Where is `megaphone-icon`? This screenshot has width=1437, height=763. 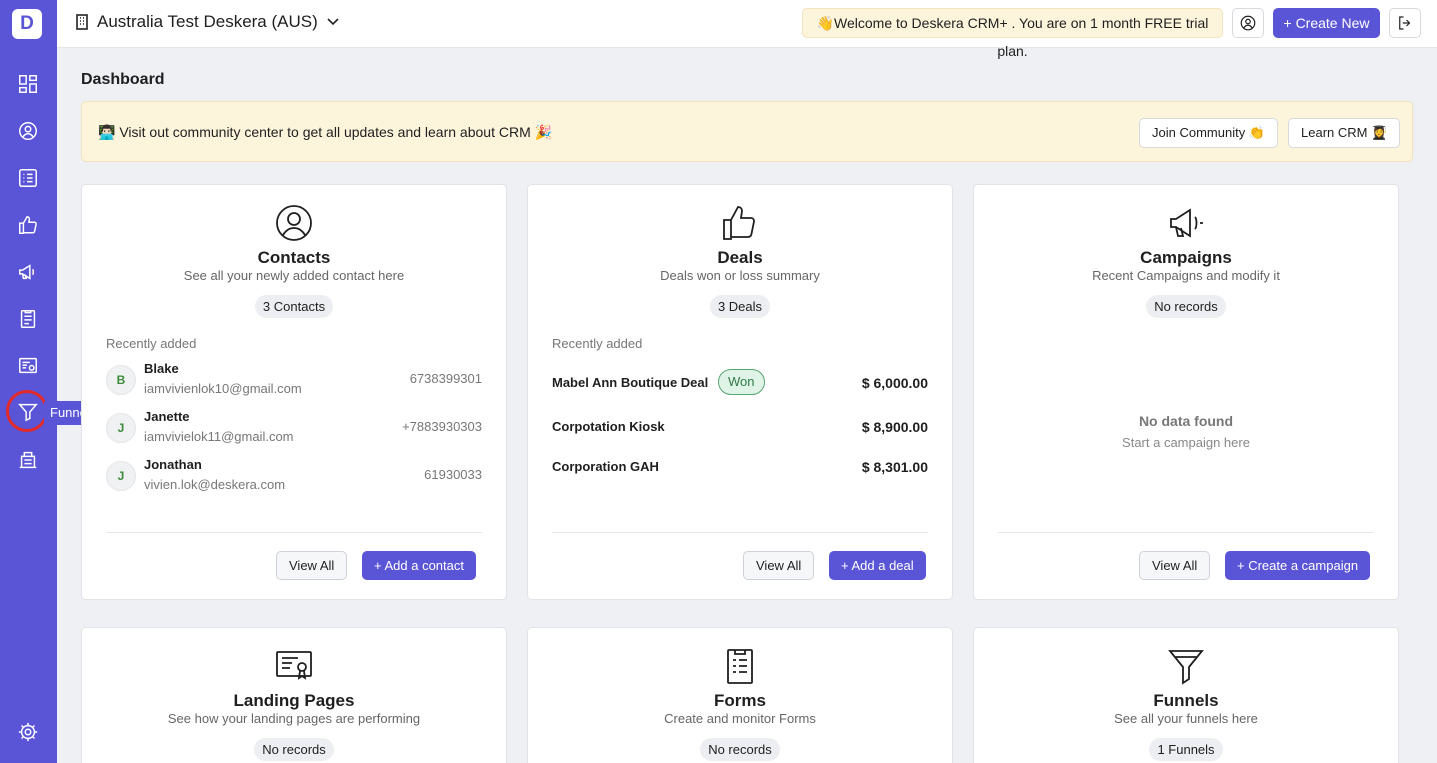
megaphone-icon is located at coordinates (1186, 223).